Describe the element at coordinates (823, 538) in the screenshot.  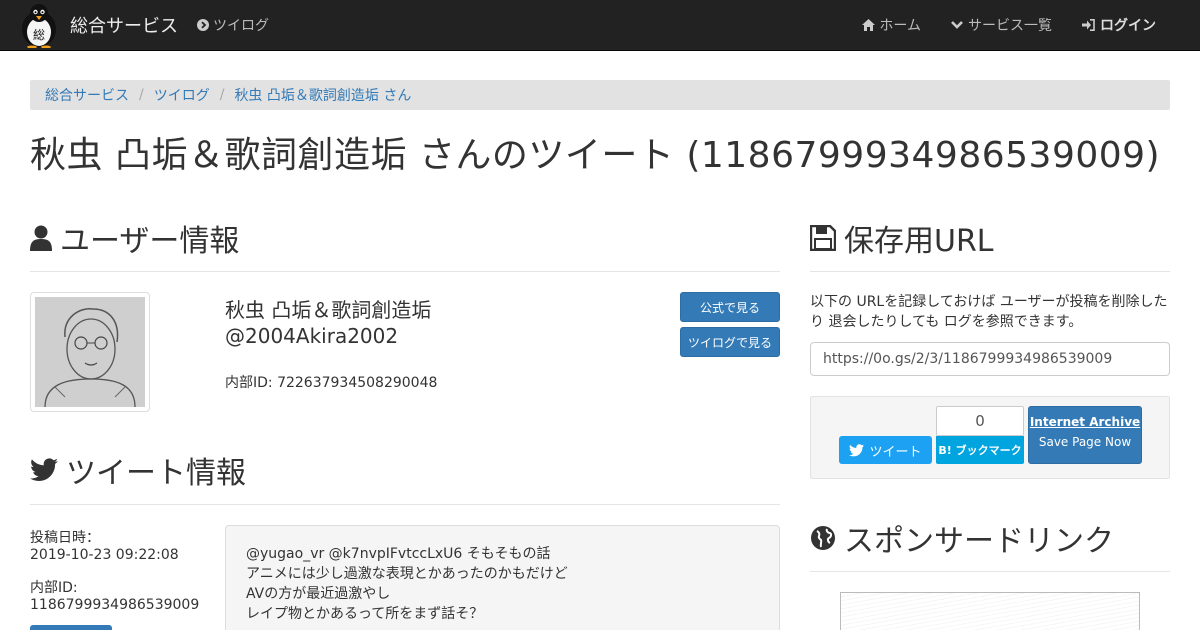
I see `globe-icon` at that location.